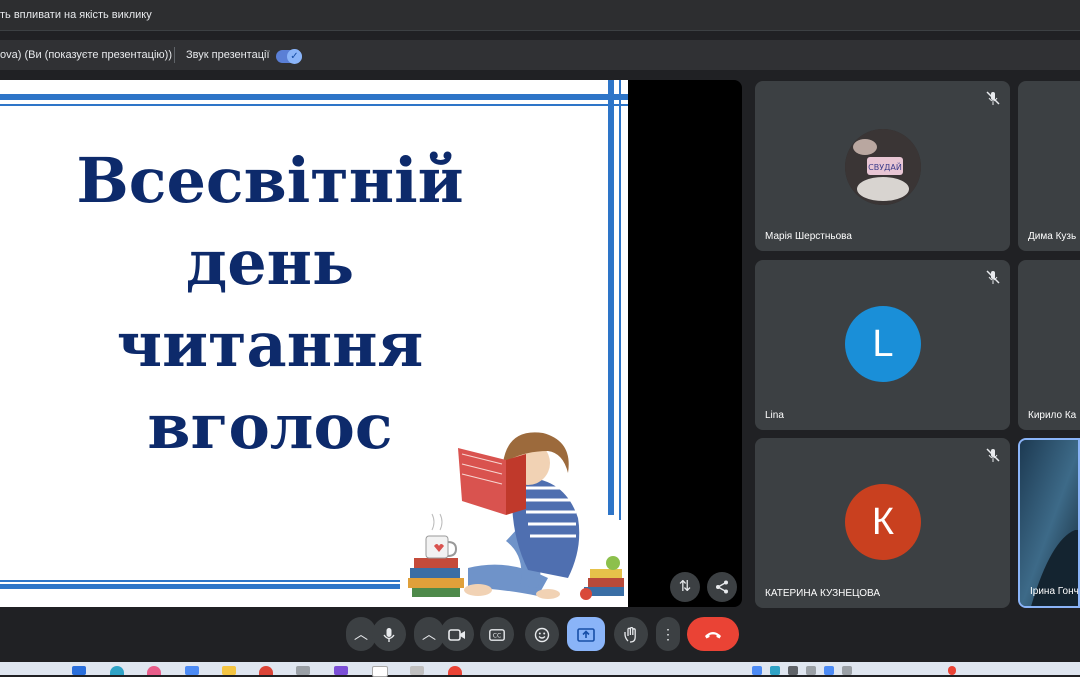  I want to click on slide-border-bottom-thin, so click(200, 581).